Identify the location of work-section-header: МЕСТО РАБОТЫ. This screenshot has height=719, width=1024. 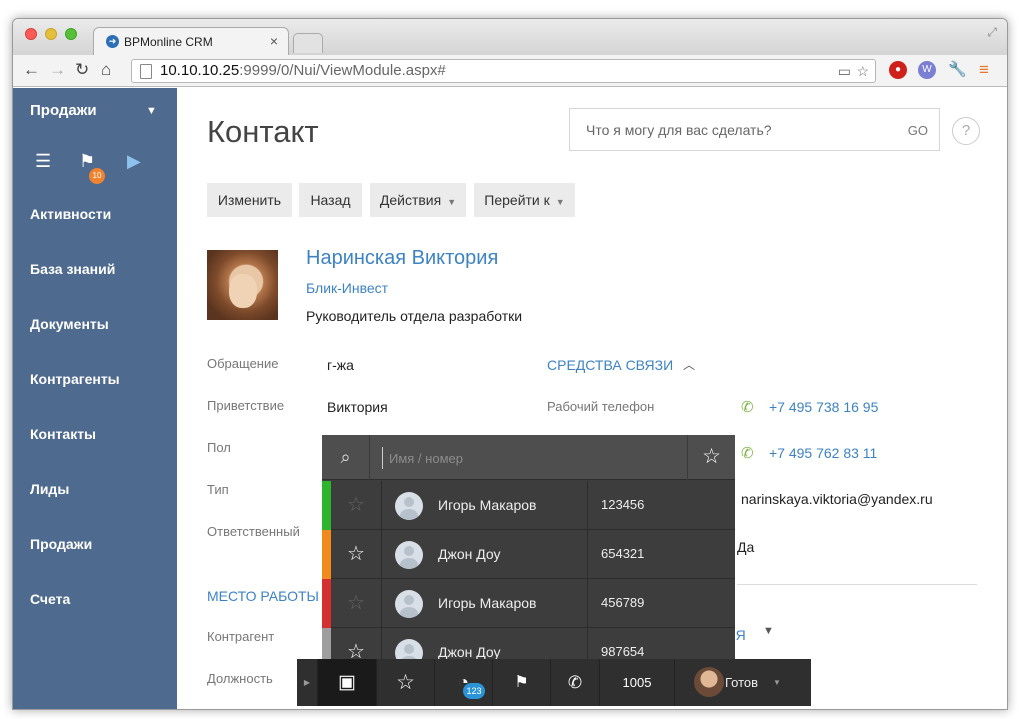
(263, 596).